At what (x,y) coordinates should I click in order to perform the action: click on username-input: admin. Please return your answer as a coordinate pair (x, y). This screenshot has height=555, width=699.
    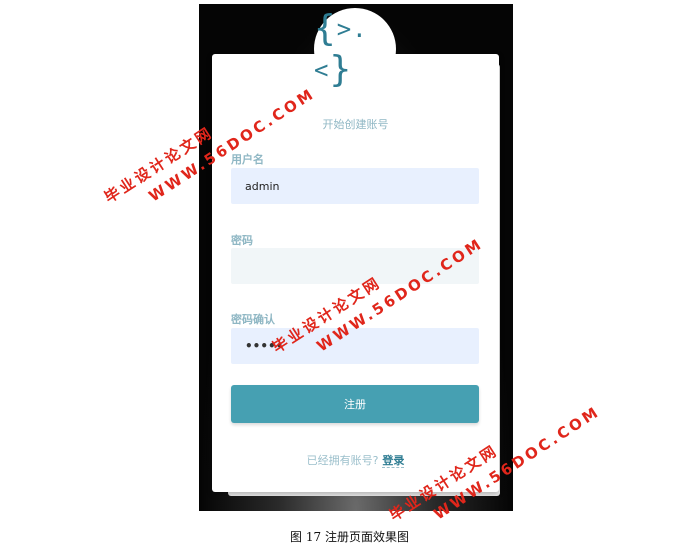
    Looking at the image, I should click on (355, 186).